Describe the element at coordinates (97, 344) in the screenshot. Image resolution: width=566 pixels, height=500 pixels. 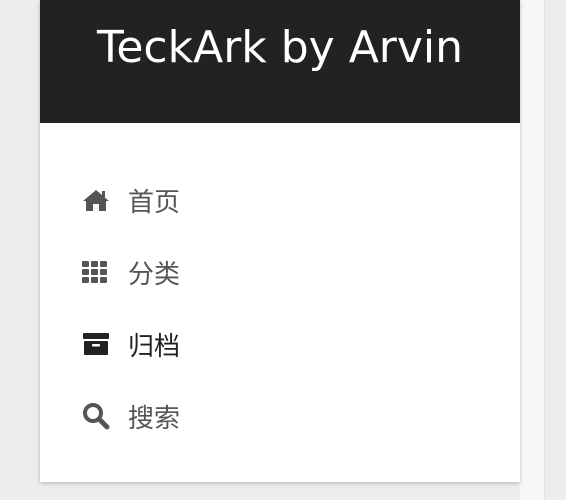
I see `archive-icon` at that location.